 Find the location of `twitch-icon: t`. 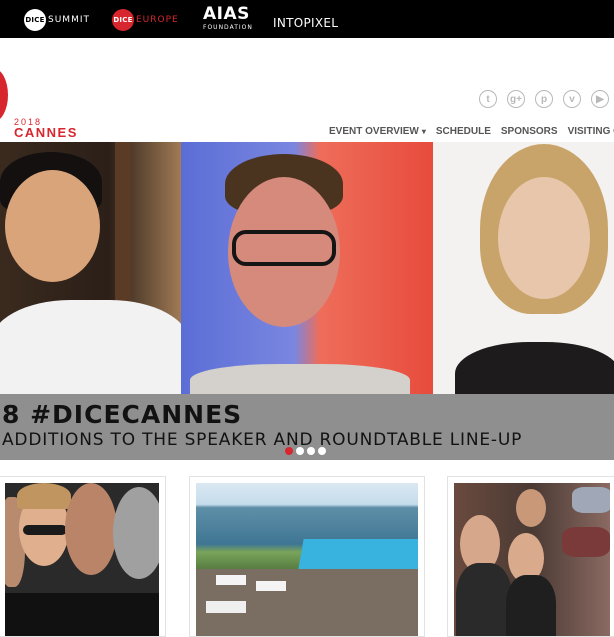

twitch-icon: t is located at coordinates (488, 99).